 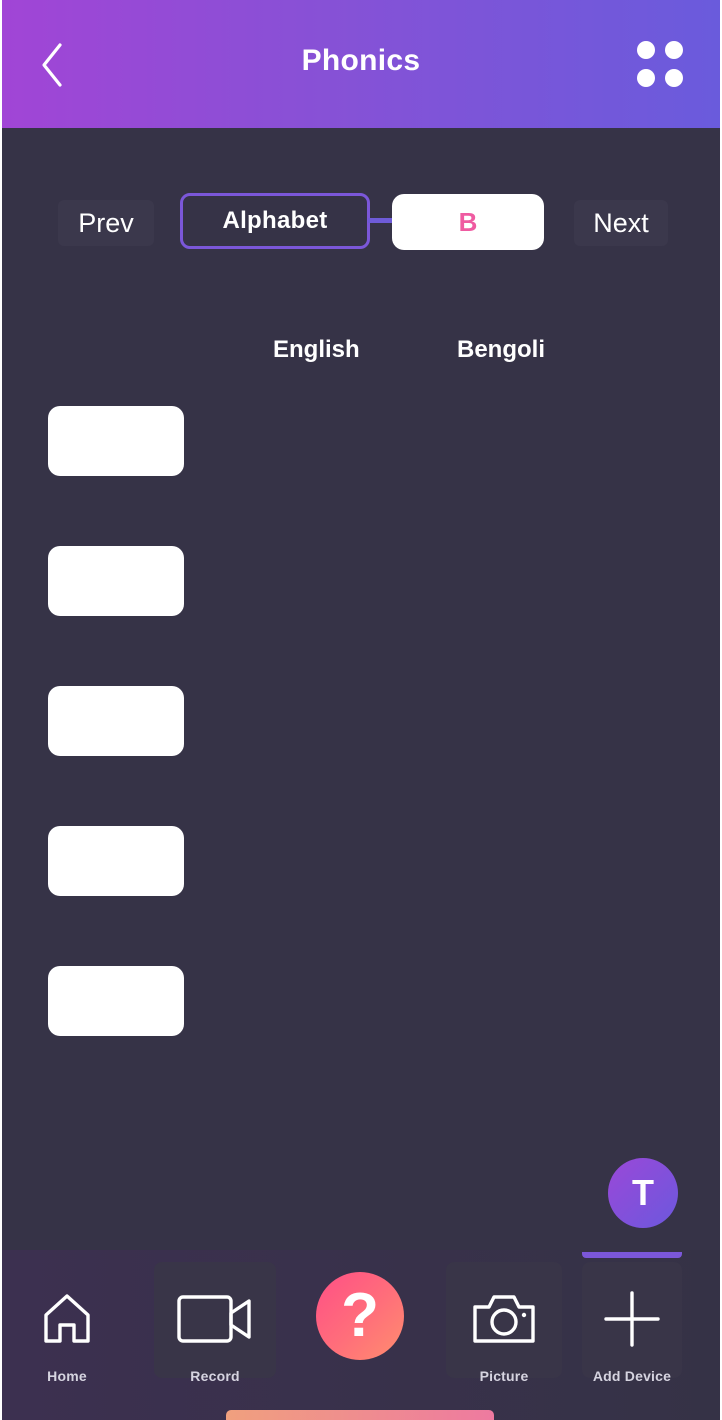 I want to click on camera-icon, so click(x=504, y=1319).